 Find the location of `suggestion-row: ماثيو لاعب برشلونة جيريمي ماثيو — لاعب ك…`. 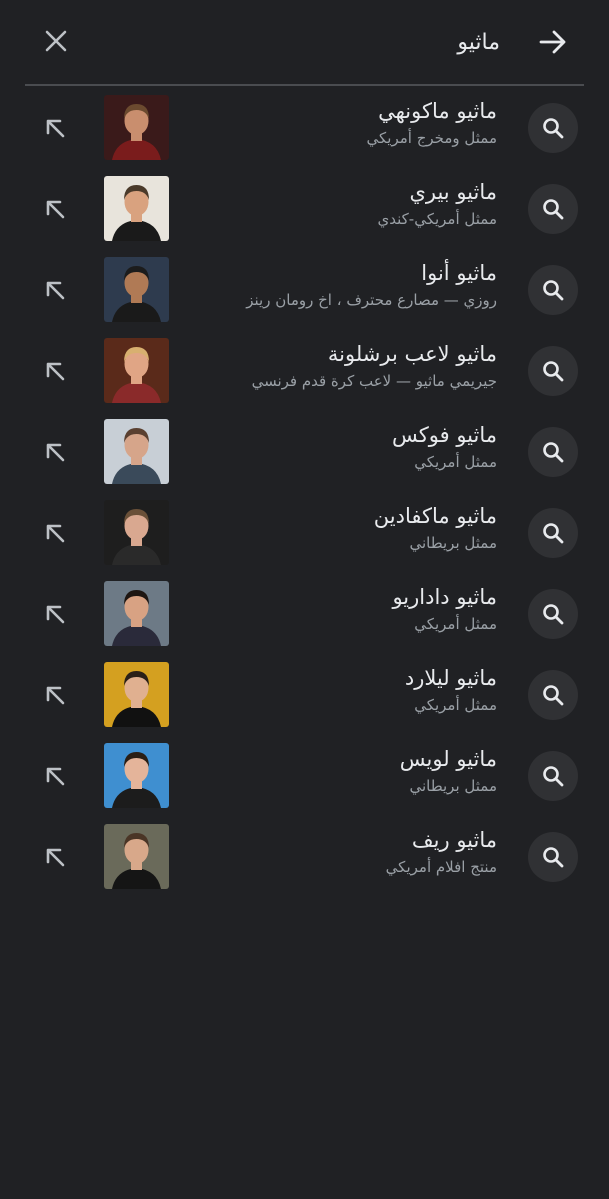

suggestion-row: ماثيو لاعب برشلونة جيريمي ماثيو — لاعب ك… is located at coordinates (304, 370).